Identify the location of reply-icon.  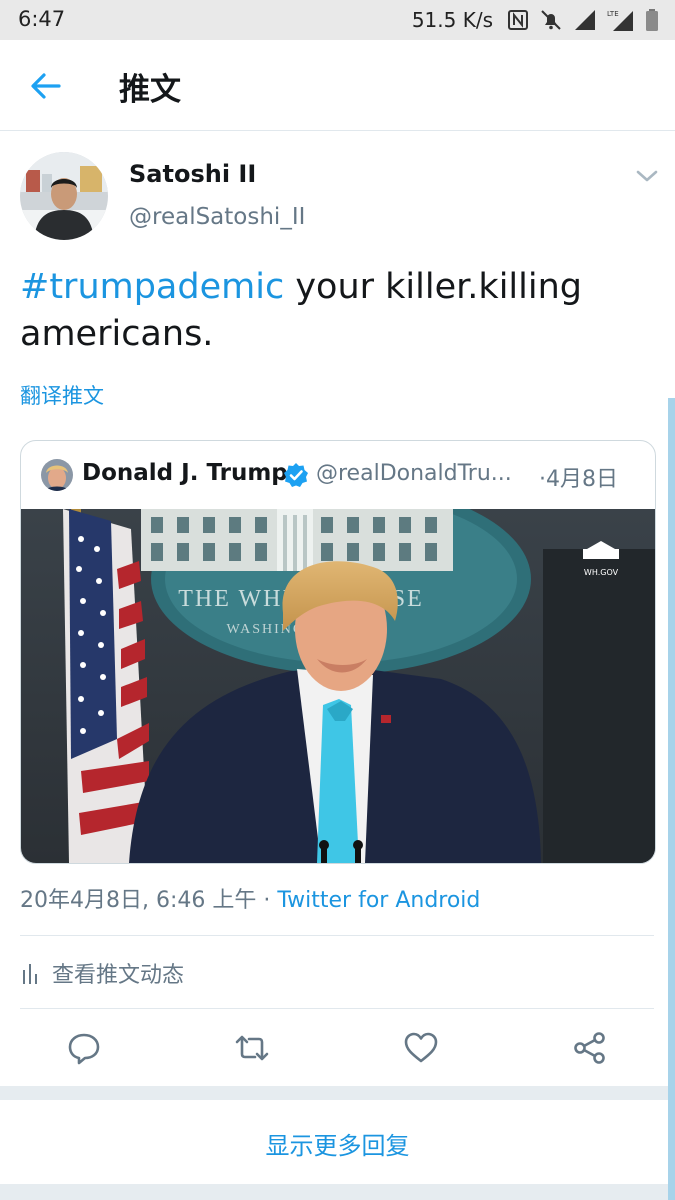
(84, 1048).